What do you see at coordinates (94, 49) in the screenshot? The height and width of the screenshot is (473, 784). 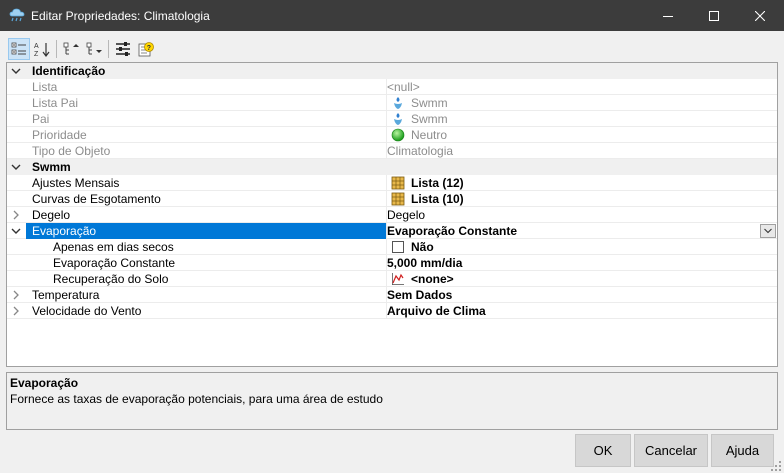 I see `collapse-all-button` at bounding box center [94, 49].